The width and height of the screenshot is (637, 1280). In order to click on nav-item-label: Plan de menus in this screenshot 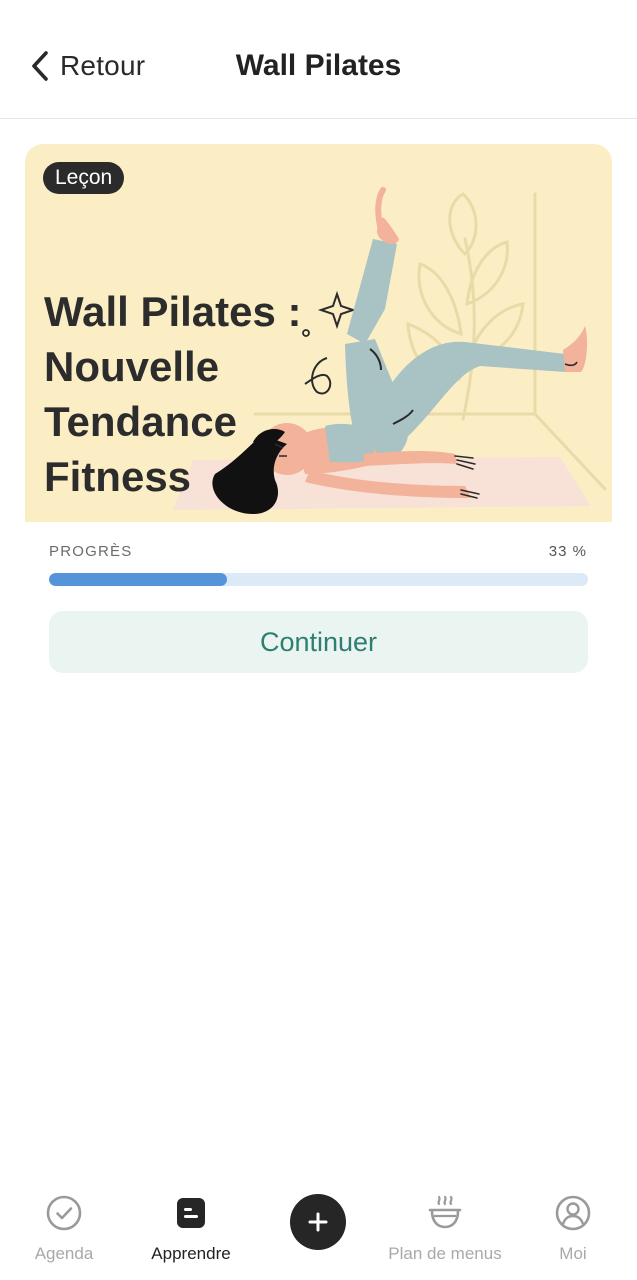, I will do `click(445, 1253)`.